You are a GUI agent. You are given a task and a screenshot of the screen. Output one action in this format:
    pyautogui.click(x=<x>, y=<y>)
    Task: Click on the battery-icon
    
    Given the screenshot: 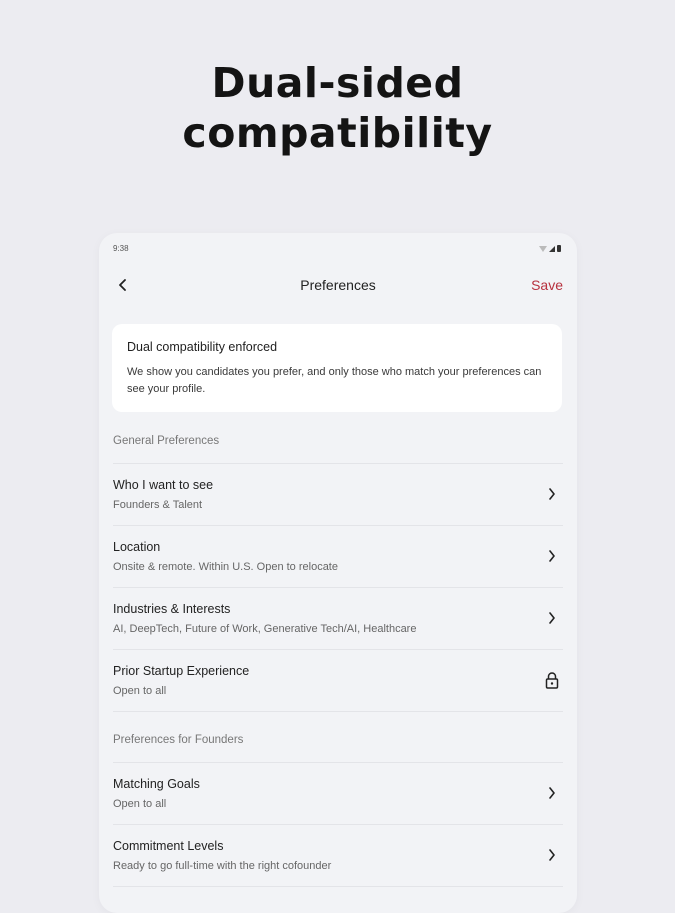 What is the action you would take?
    pyautogui.click(x=559, y=248)
    